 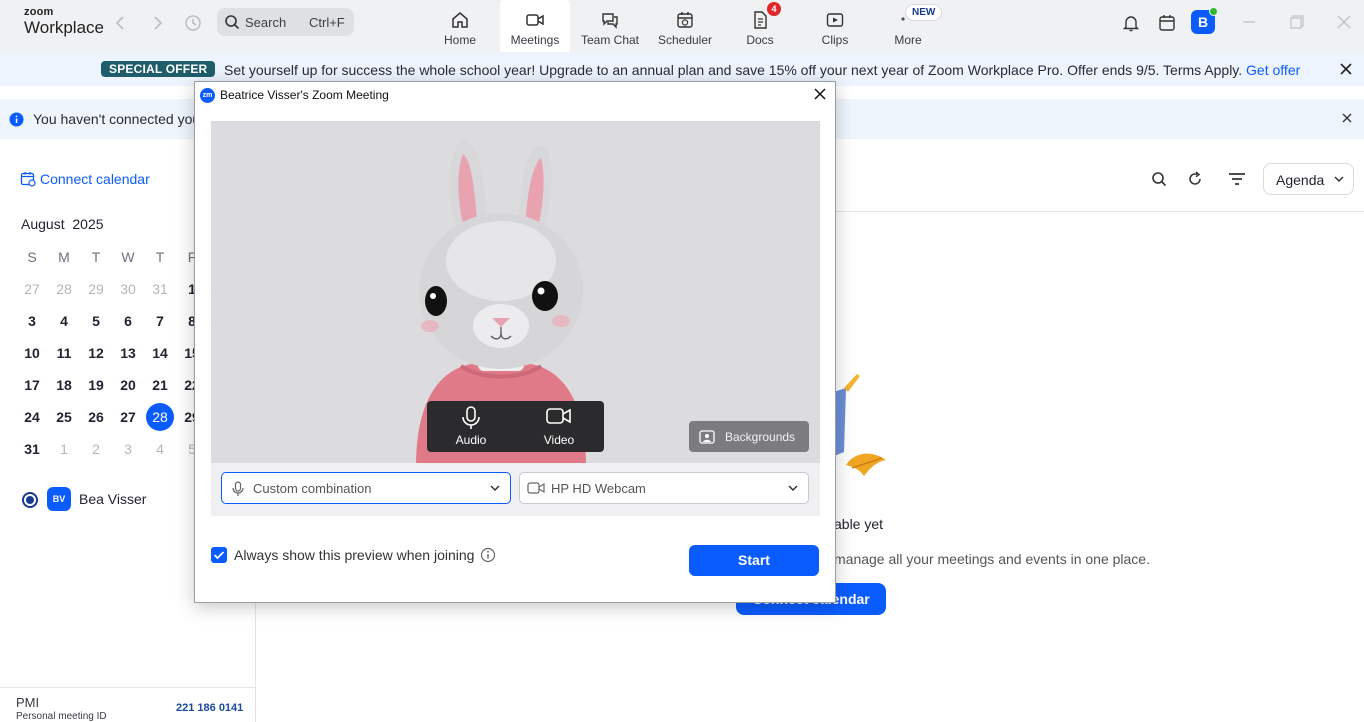 What do you see at coordinates (61, 716) in the screenshot?
I see `pmi-sublabel: Personal meeting ID` at bounding box center [61, 716].